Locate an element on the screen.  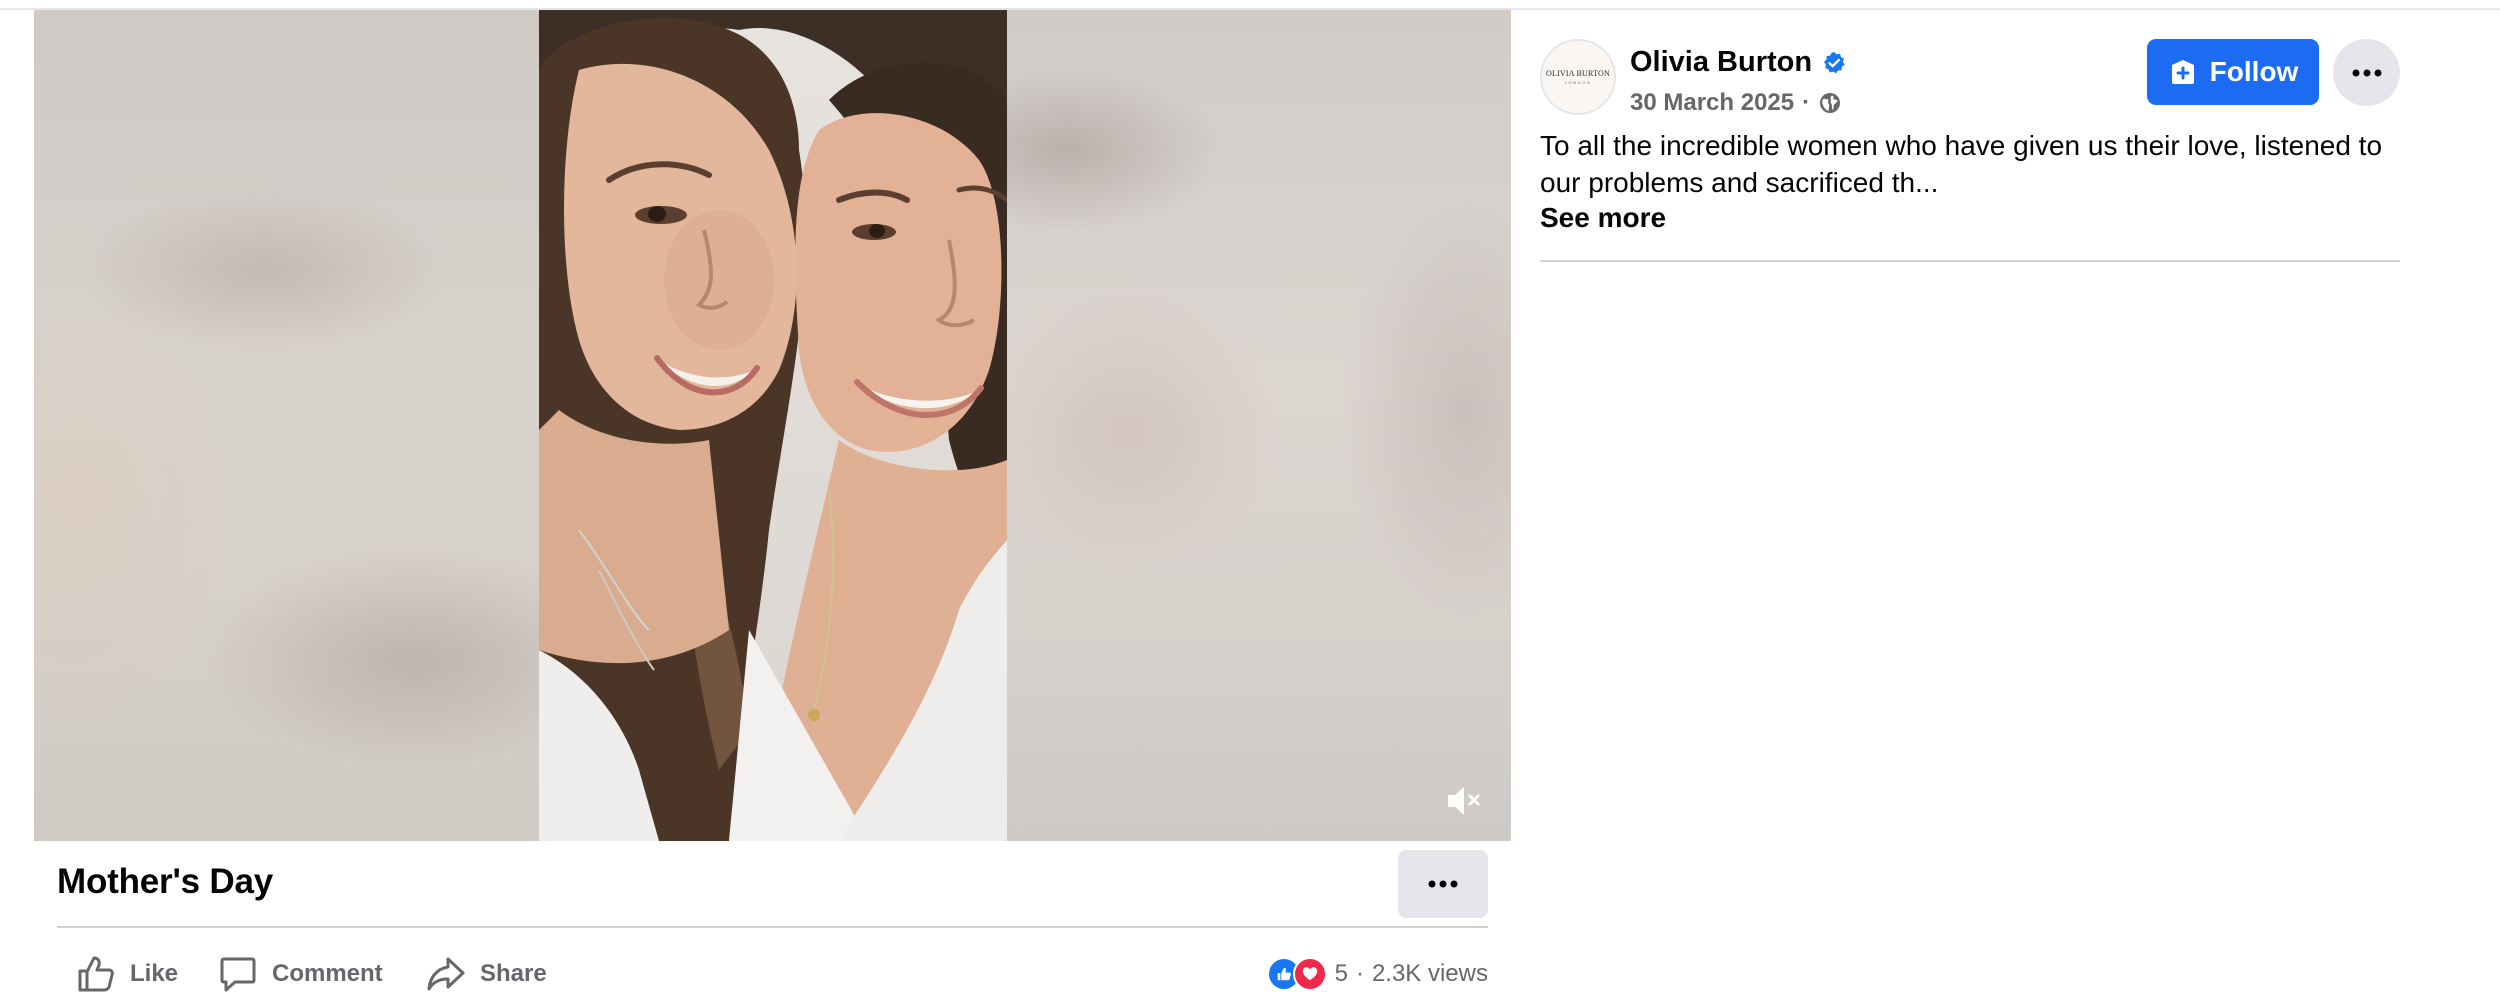
share-icon is located at coordinates (446, 974).